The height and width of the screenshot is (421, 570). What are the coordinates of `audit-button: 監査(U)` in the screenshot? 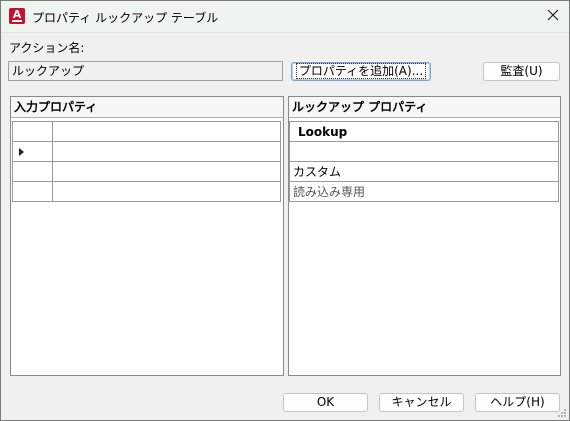 It's located at (521, 71).